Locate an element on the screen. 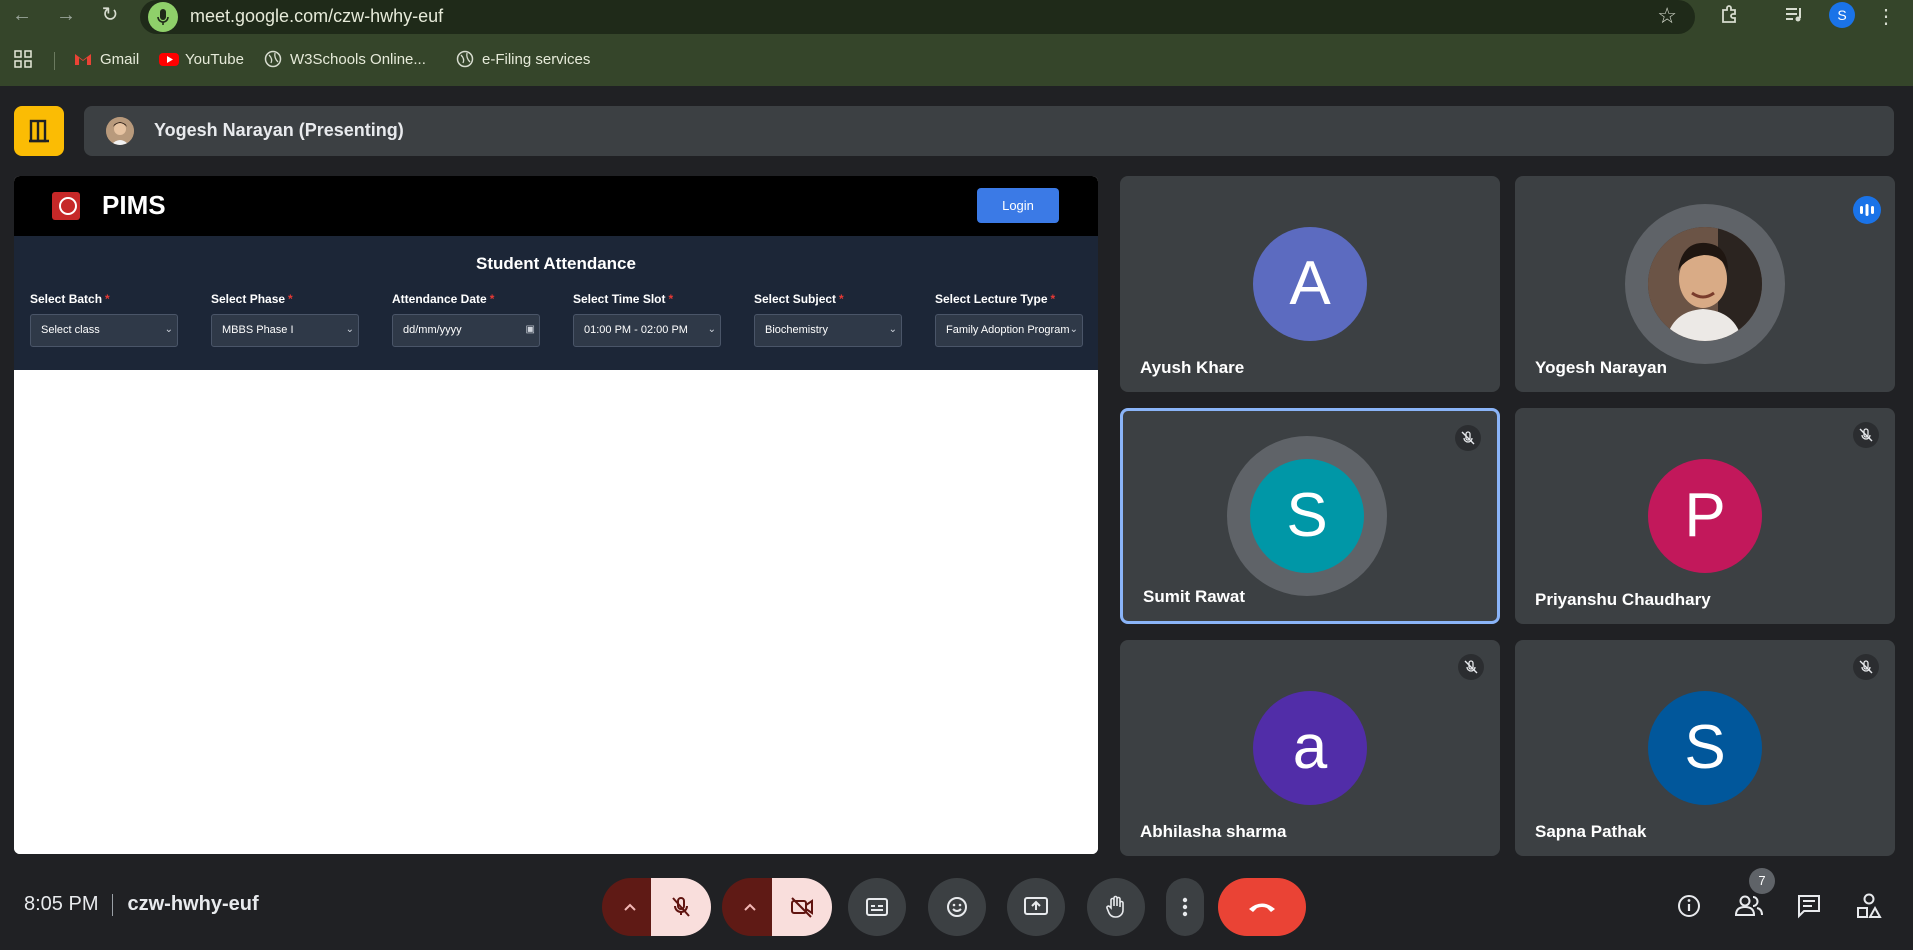 Image resolution: width=1913 pixels, height=950 pixels. people-button is located at coordinates (1749, 906).